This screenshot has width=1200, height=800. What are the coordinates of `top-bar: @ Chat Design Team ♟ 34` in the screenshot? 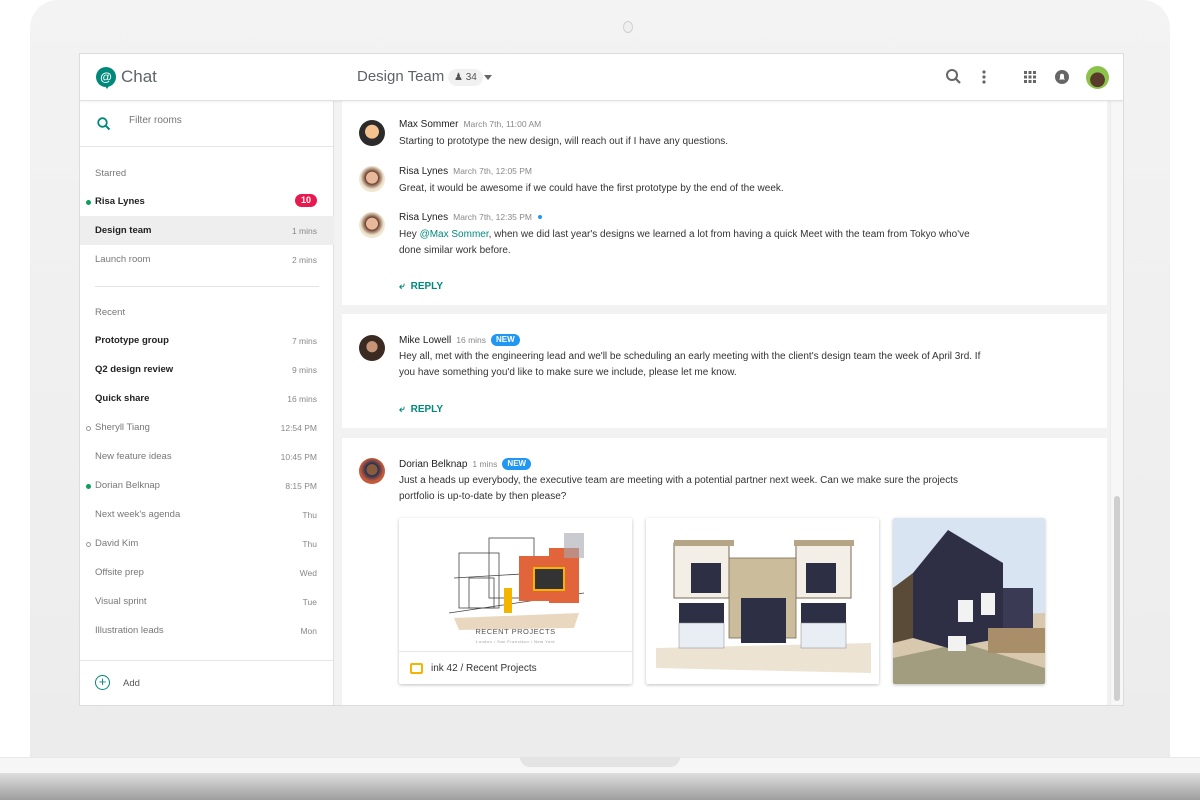 It's located at (601, 77).